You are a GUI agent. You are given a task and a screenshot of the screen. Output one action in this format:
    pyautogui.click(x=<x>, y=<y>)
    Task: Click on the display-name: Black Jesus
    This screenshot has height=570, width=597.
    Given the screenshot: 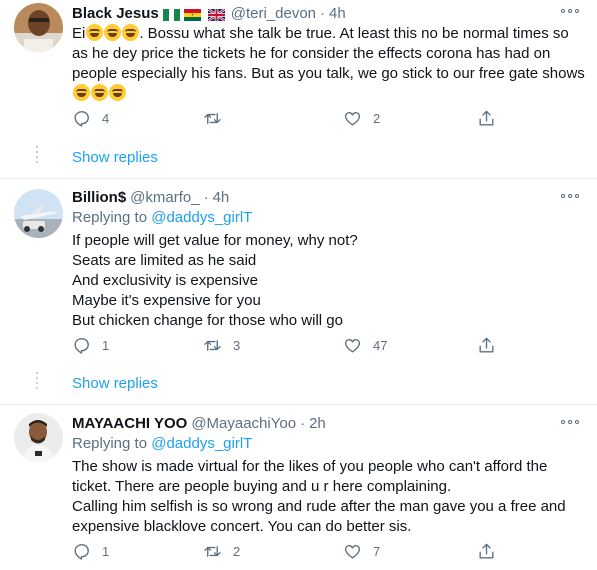 What is the action you would take?
    pyautogui.click(x=115, y=13)
    